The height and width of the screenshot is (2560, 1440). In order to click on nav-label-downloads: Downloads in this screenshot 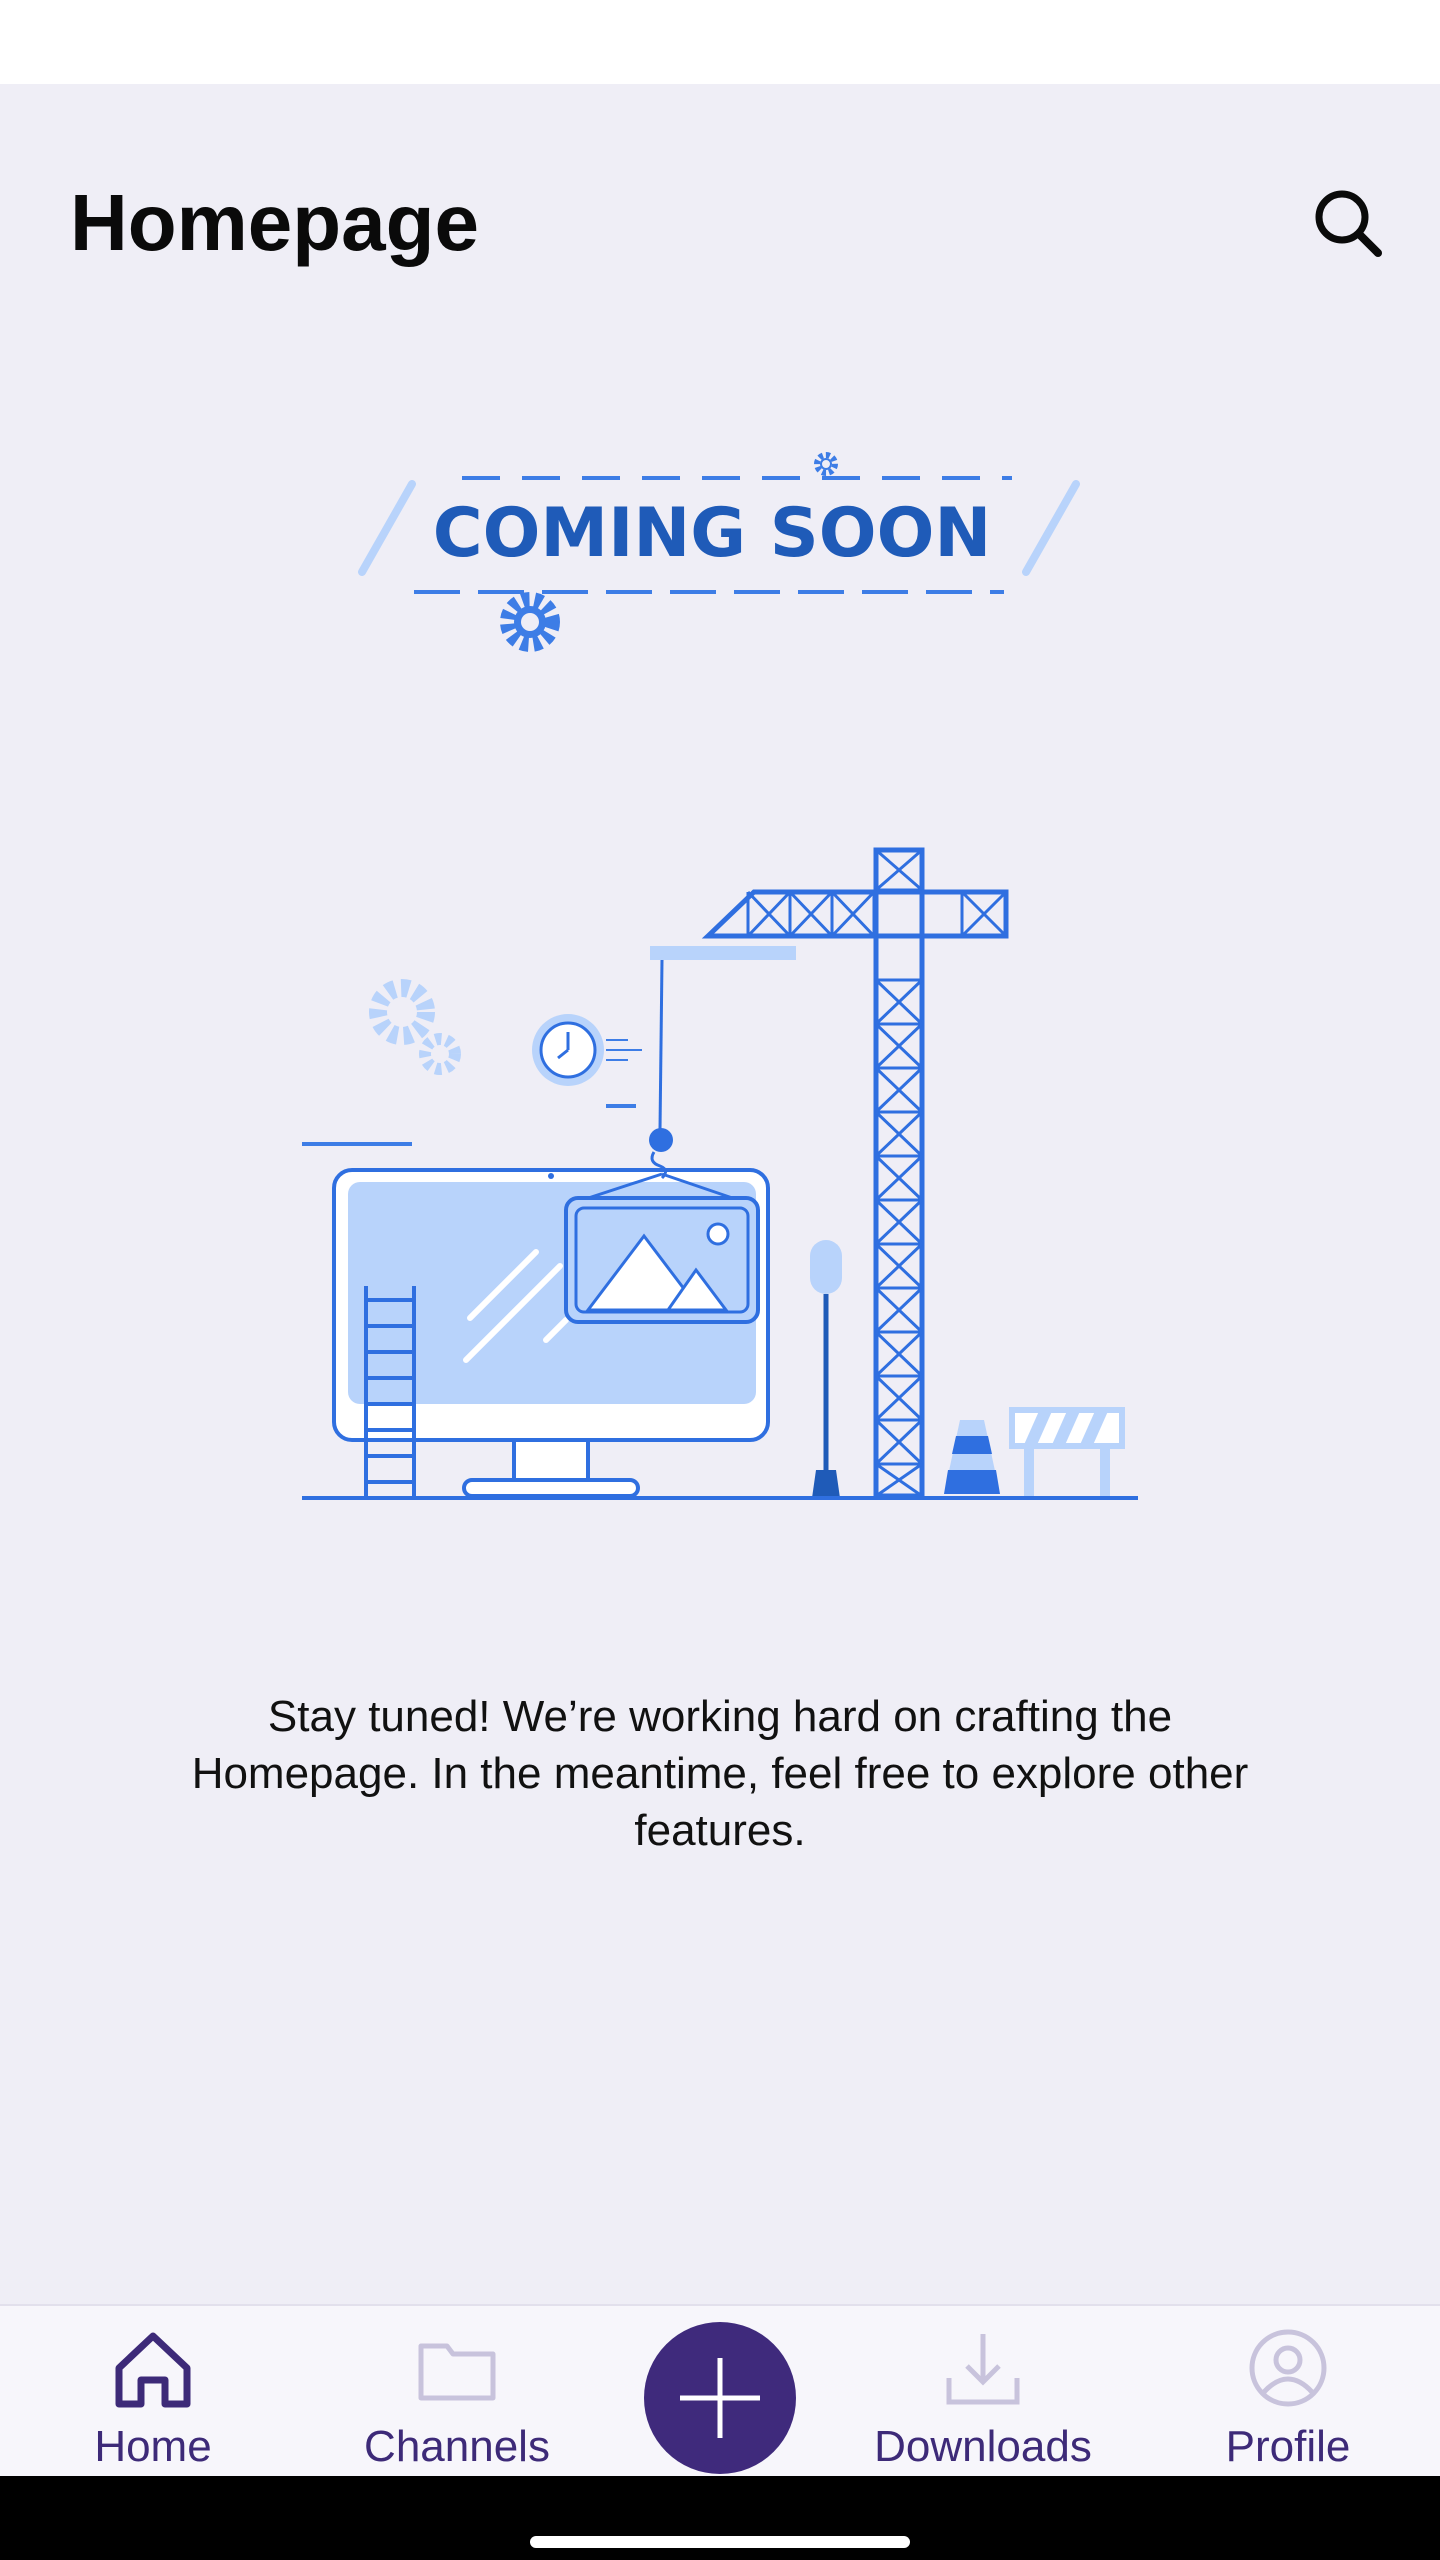, I will do `click(983, 2446)`.